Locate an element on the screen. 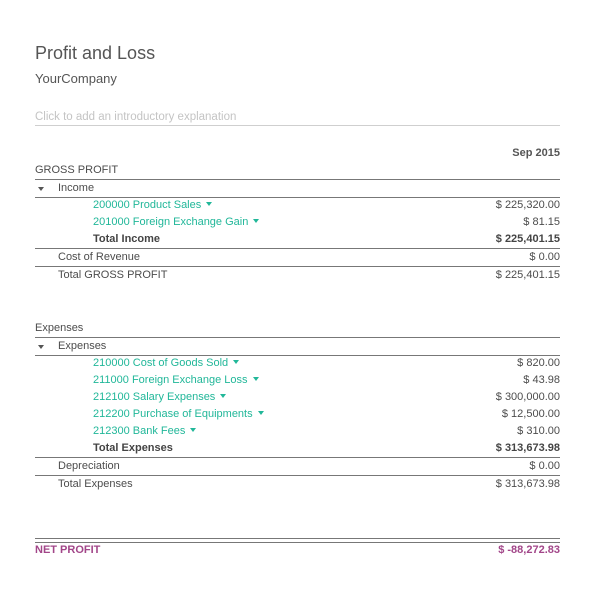 This screenshot has width=600, height=600. group-expenses: Expenses is located at coordinates (297, 347).